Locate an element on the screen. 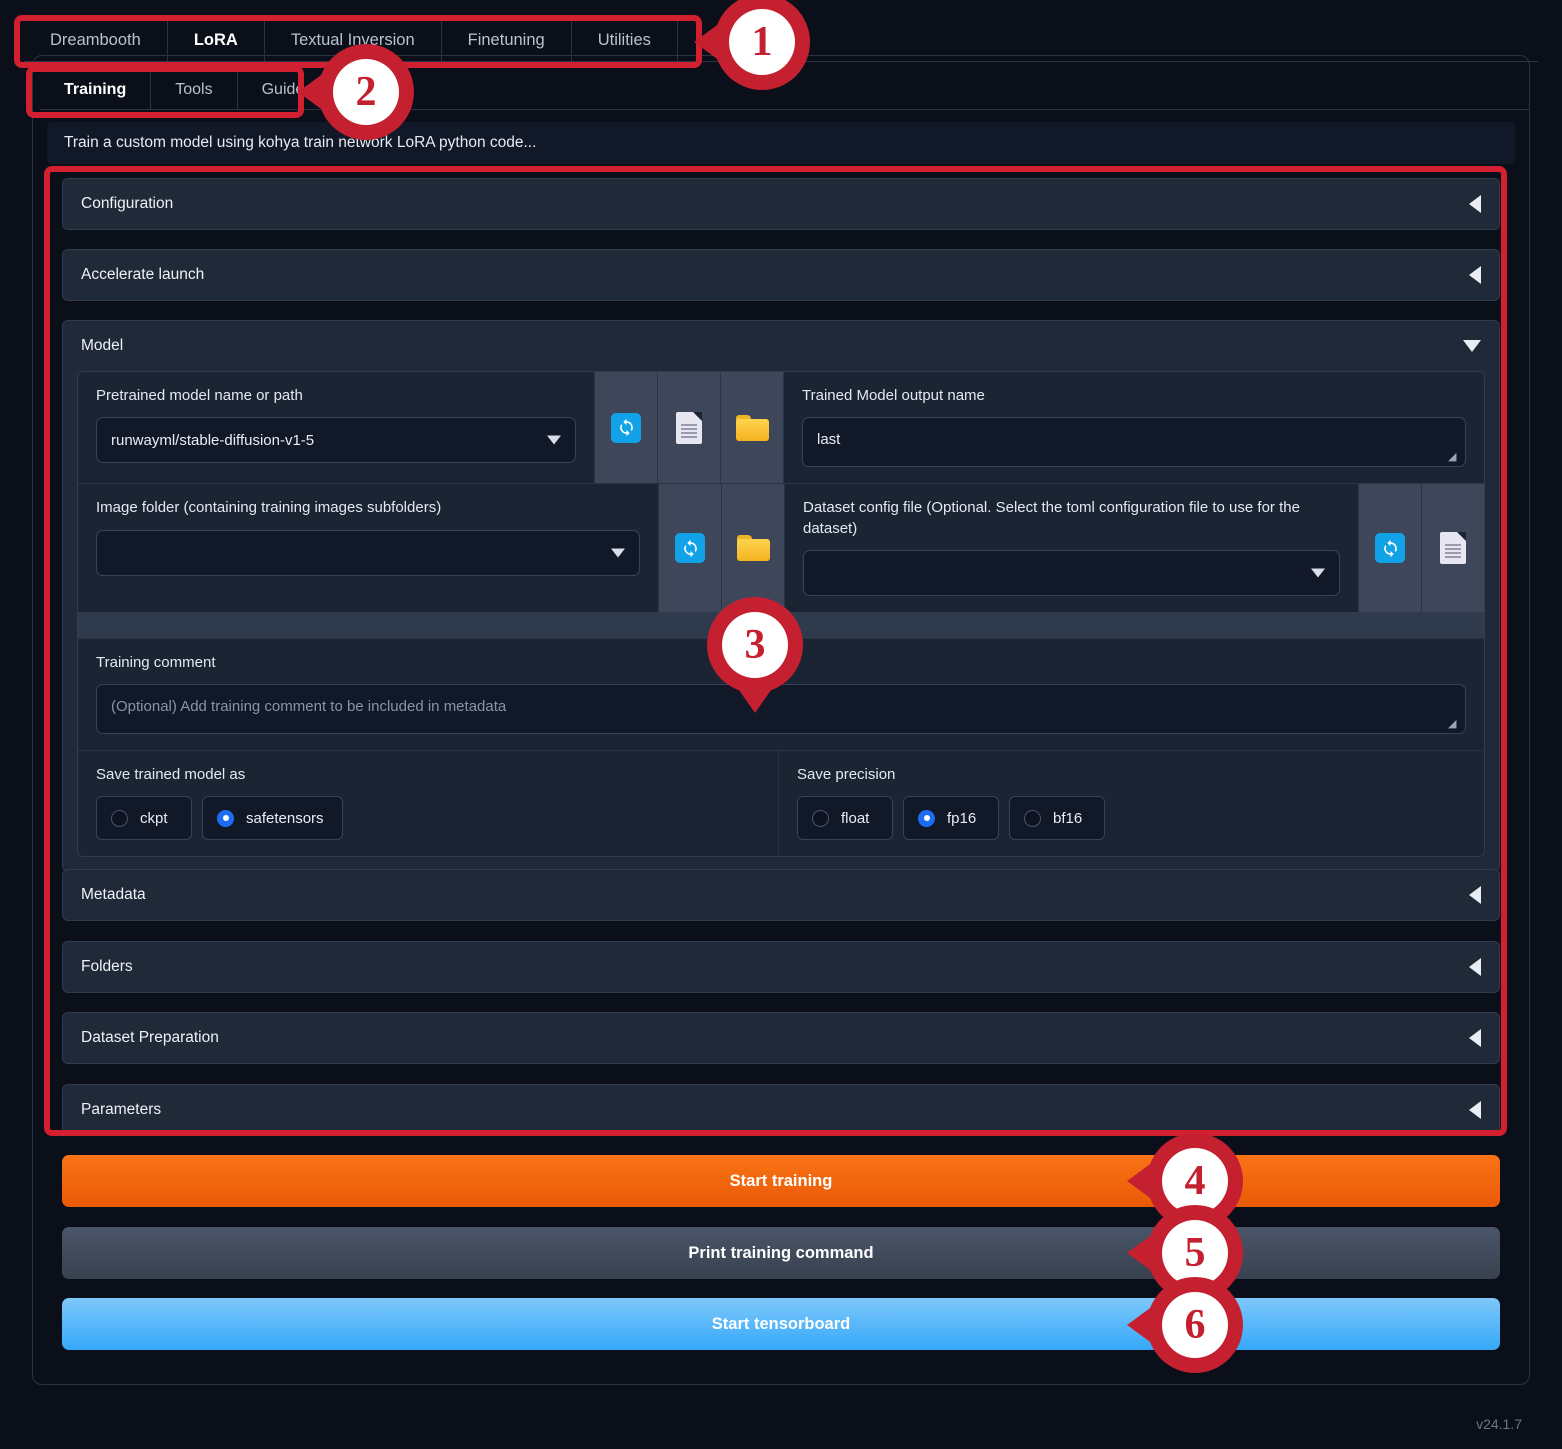 Image resolution: width=1562 pixels, height=1449 pixels. radio-fp16: fp16 is located at coordinates (951, 818).